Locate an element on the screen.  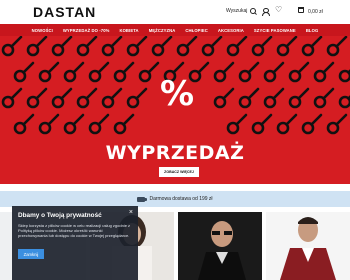
search-button: Wyszukaj is located at coordinates (241, 11).